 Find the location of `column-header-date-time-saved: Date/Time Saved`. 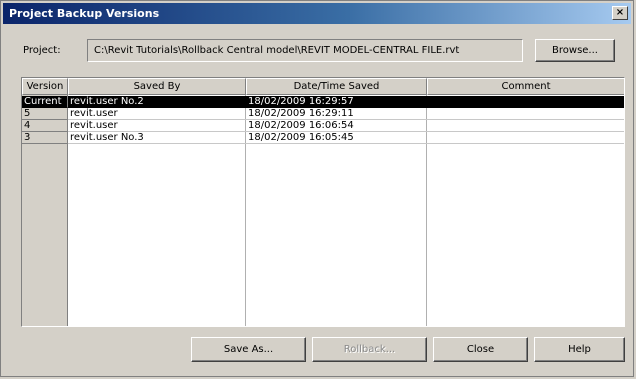

column-header-date-time-saved: Date/Time Saved is located at coordinates (336, 86).